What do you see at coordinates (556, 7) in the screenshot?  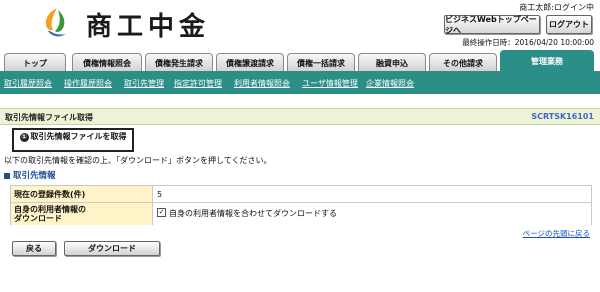 I see `user-status: 商工太郎:ログイン中` at bounding box center [556, 7].